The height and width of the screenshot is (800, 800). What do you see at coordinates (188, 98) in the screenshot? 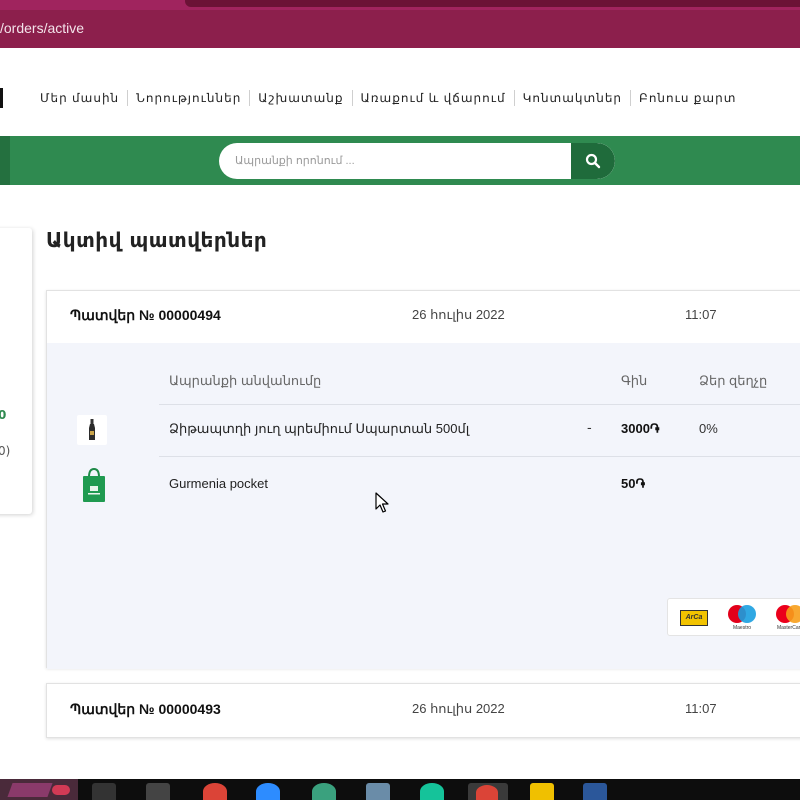
I see `menu-item-news: Նորություններ` at bounding box center [188, 98].